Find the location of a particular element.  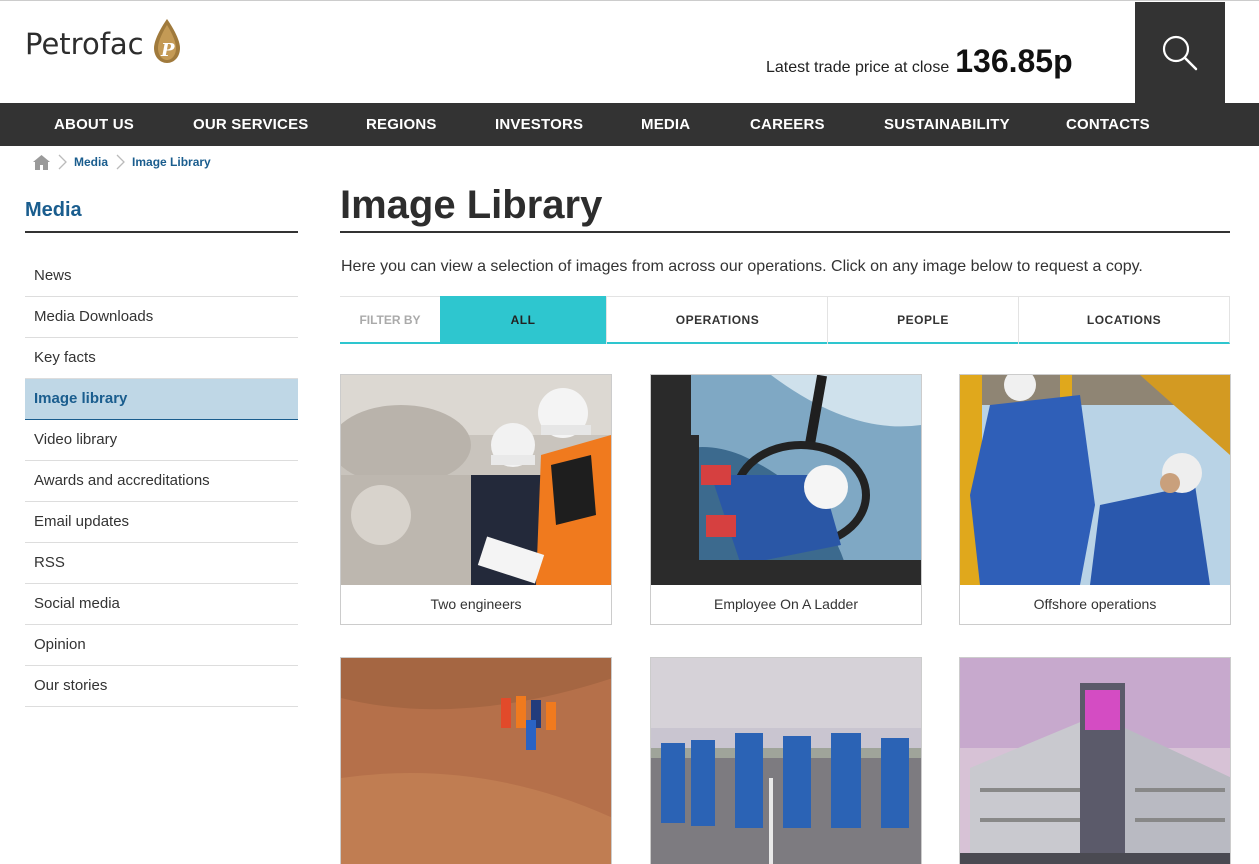

trade-price-label: Latest trade price at close is located at coordinates (858, 67).